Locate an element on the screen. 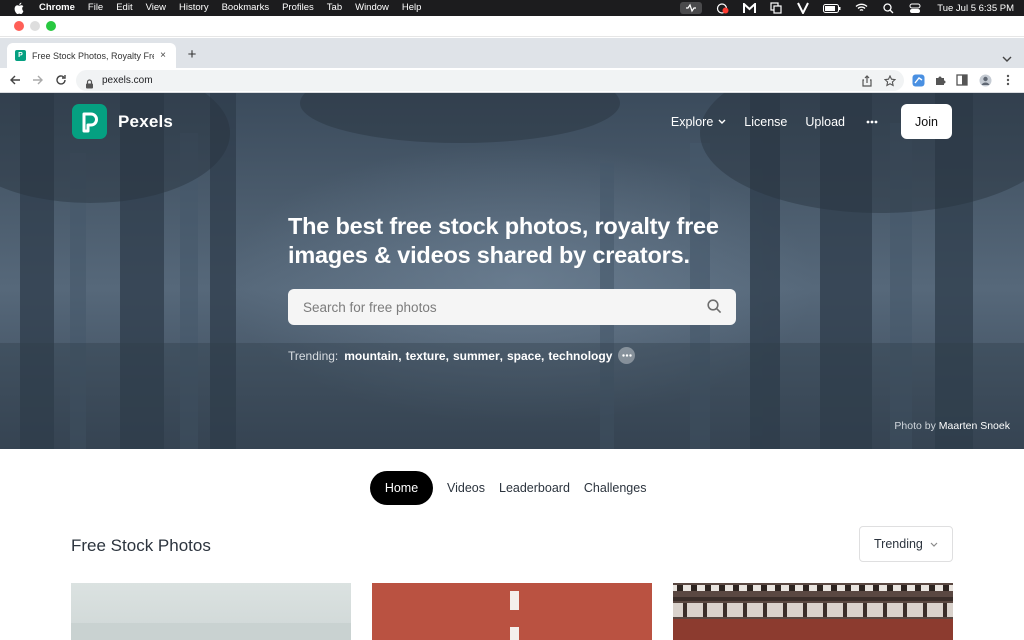 The width and height of the screenshot is (1024, 640). search-placeholder: Search for free photos is located at coordinates (370, 307).